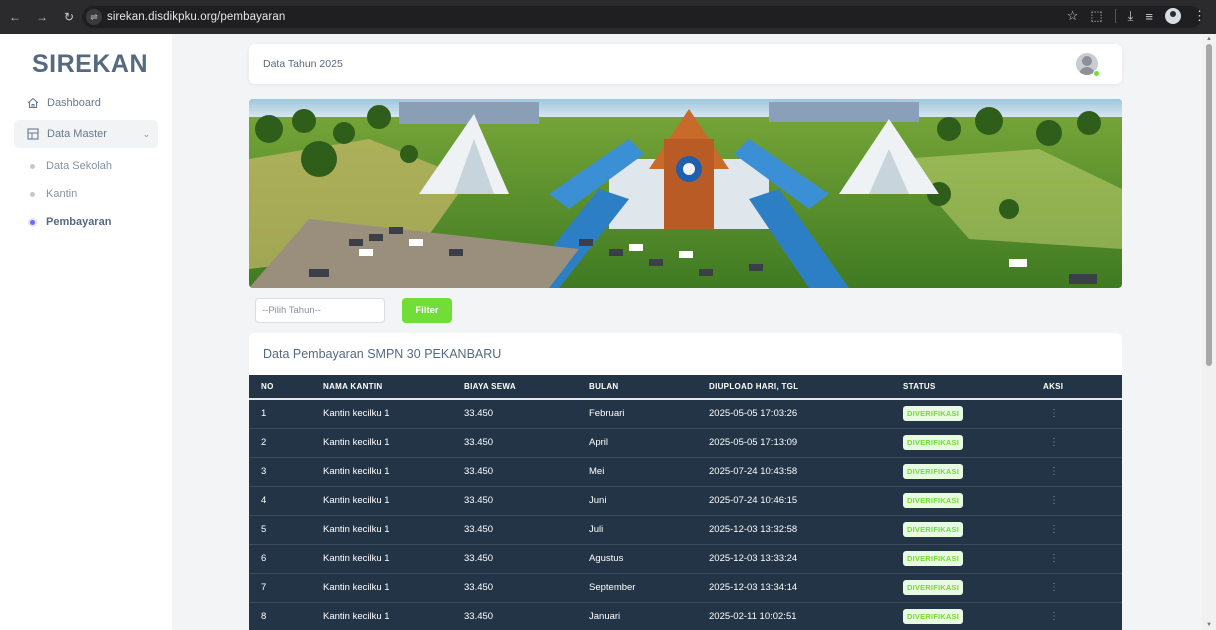 The image size is (1216, 630). Describe the element at coordinates (264, 616) in the screenshot. I see `cell-no: 8` at that location.